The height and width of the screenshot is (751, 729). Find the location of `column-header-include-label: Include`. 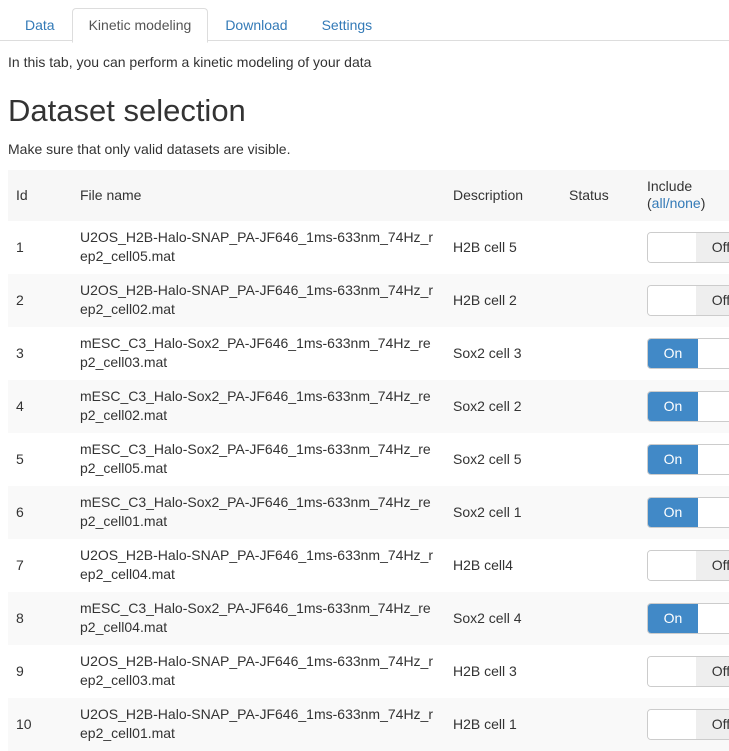

column-header-include-label: Include is located at coordinates (670, 186).